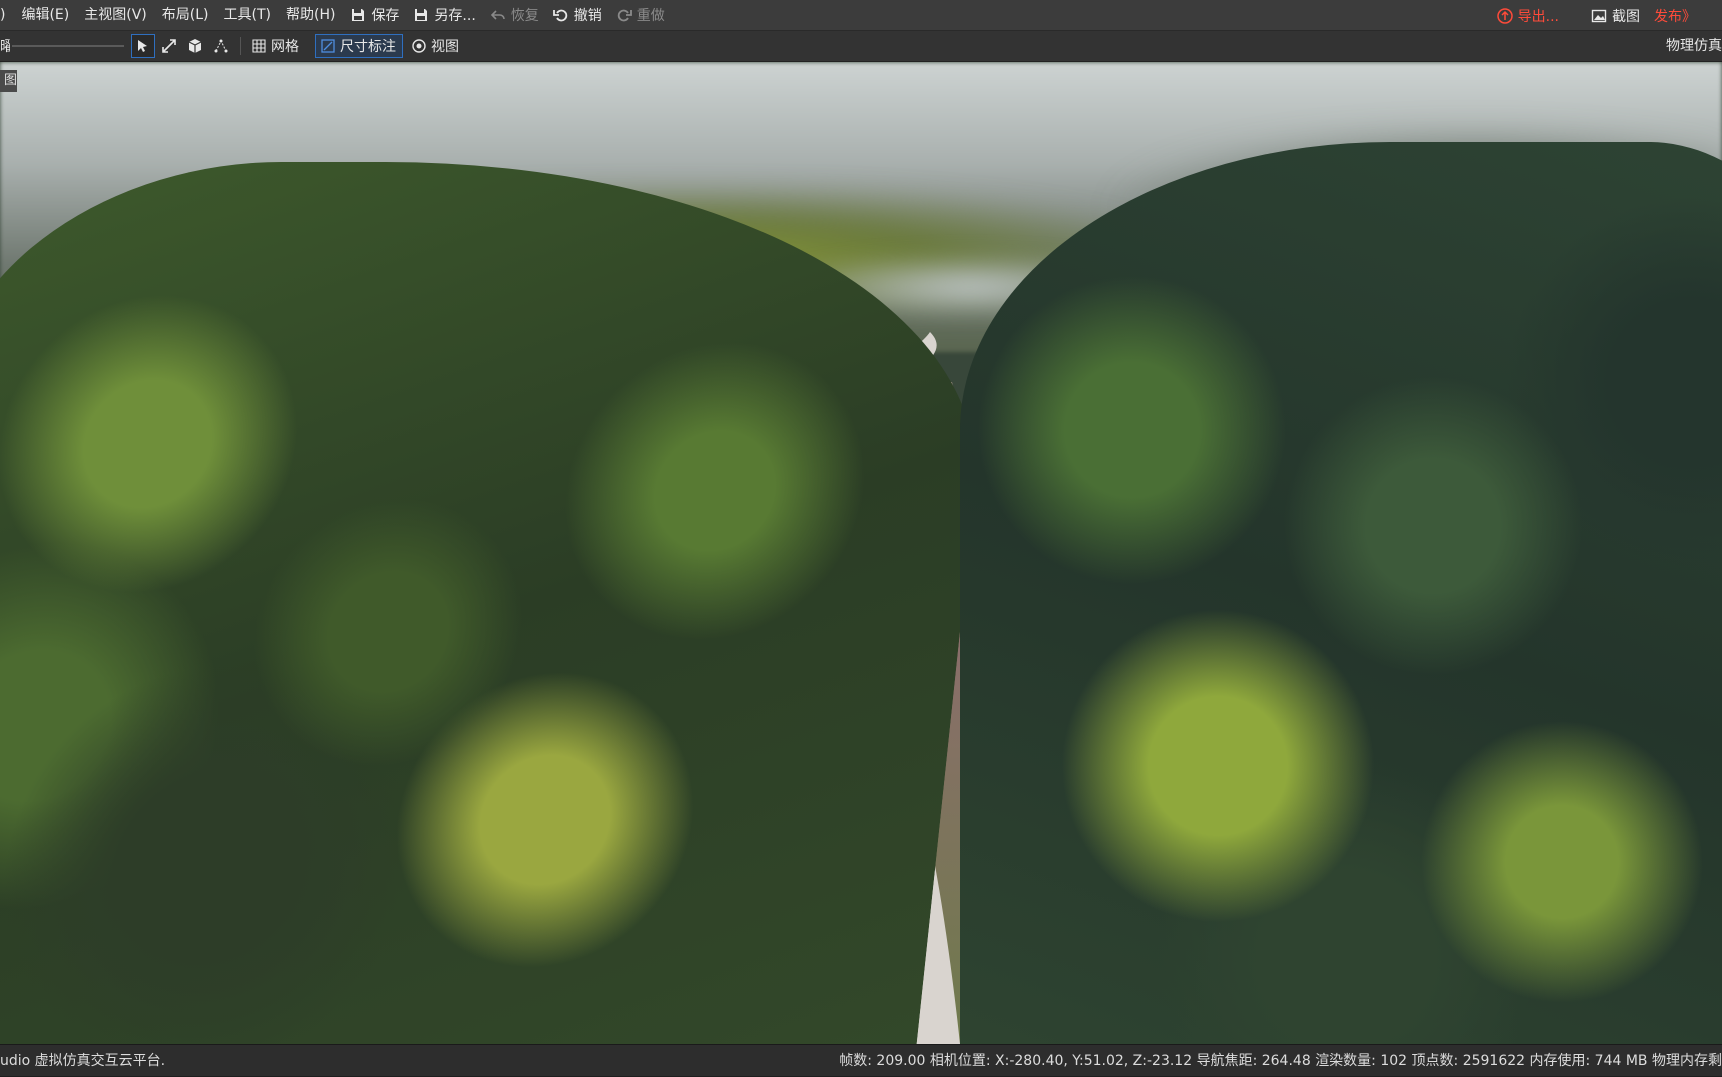 Image resolution: width=1722 pixels, height=1077 pixels. Describe the element at coordinates (861, 46) in the screenshot. I see `toolbar: 曜 网格 尺寸标注 视图 物理仿真` at that location.